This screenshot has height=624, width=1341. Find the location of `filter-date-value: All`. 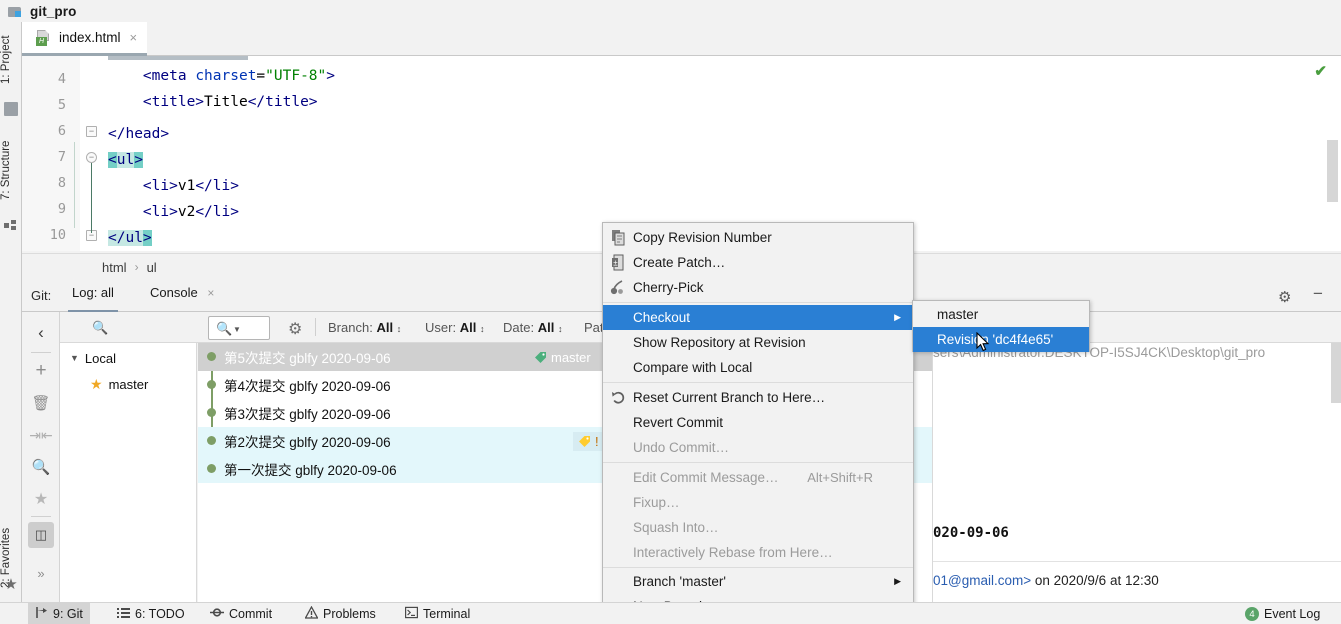

filter-date-value: All is located at coordinates (546, 327).